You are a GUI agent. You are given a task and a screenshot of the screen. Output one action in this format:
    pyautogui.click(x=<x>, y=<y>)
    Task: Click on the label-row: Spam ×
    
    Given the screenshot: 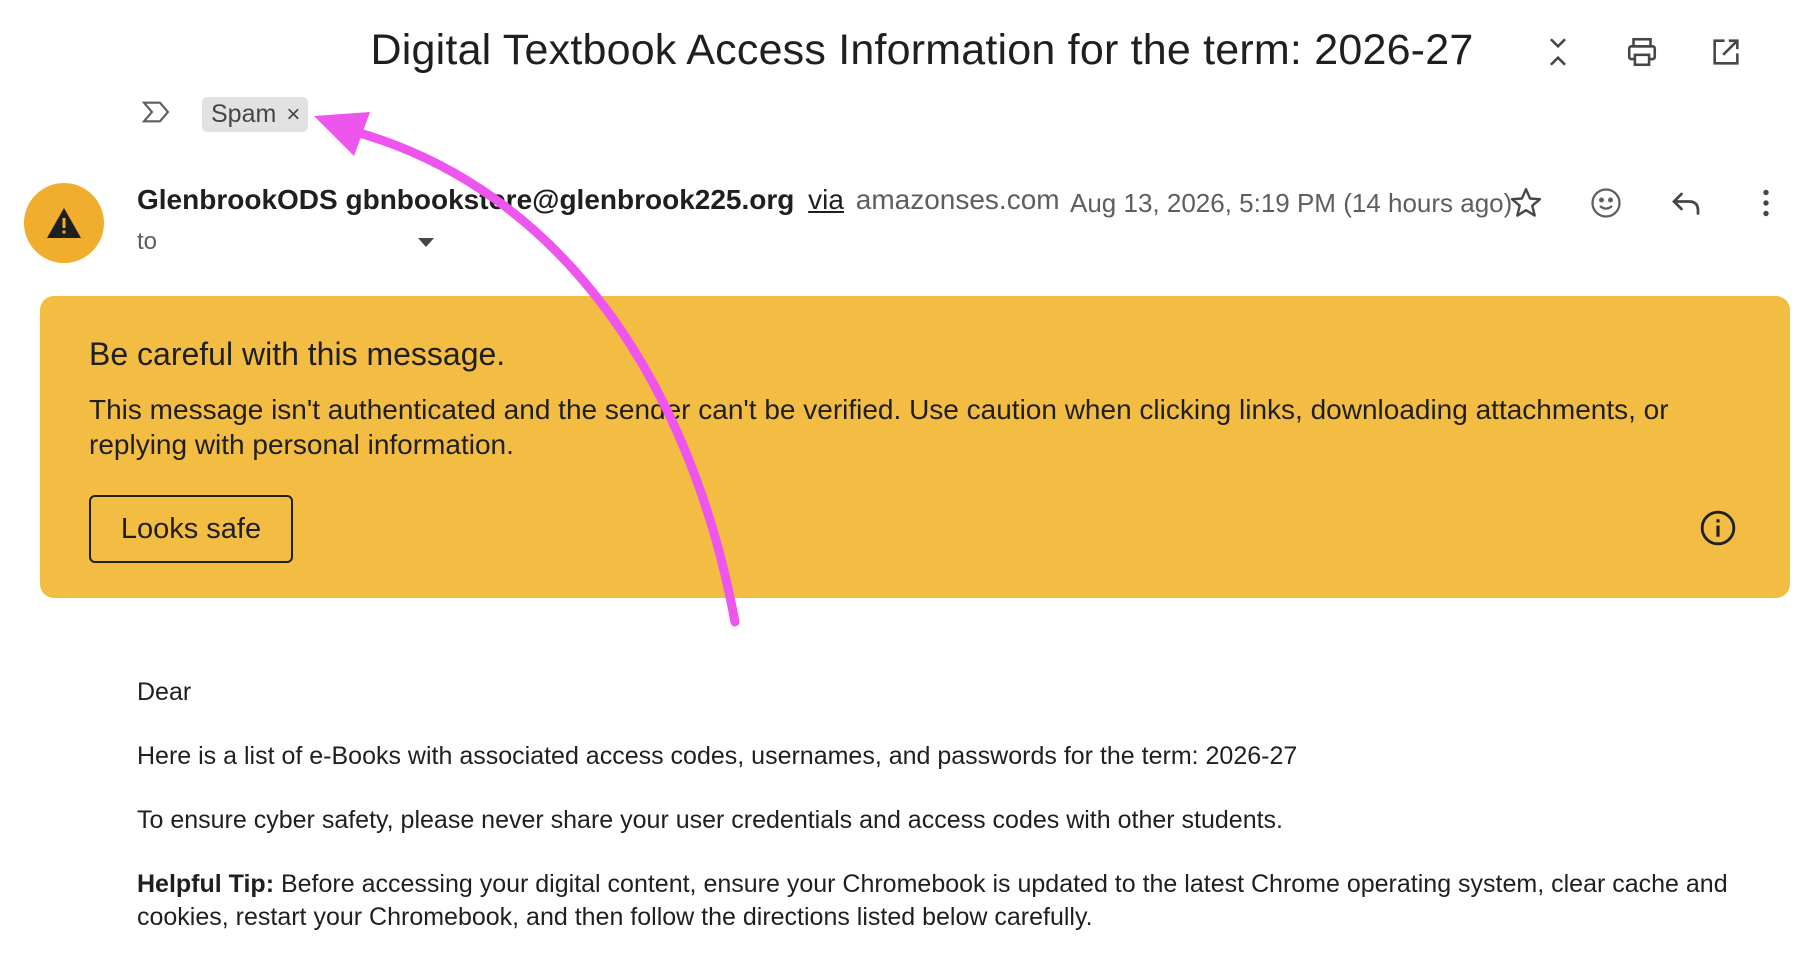 What is the action you would take?
    pyautogui.click(x=224, y=114)
    